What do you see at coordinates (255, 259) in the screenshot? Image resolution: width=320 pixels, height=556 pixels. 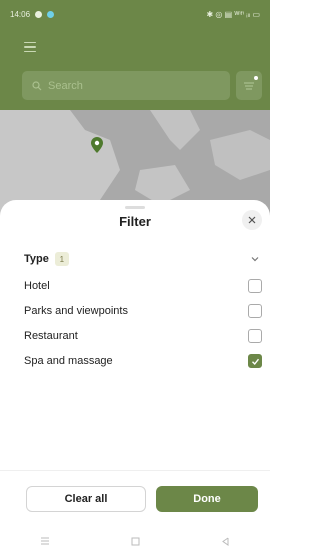 I see `chevron-down-icon` at bounding box center [255, 259].